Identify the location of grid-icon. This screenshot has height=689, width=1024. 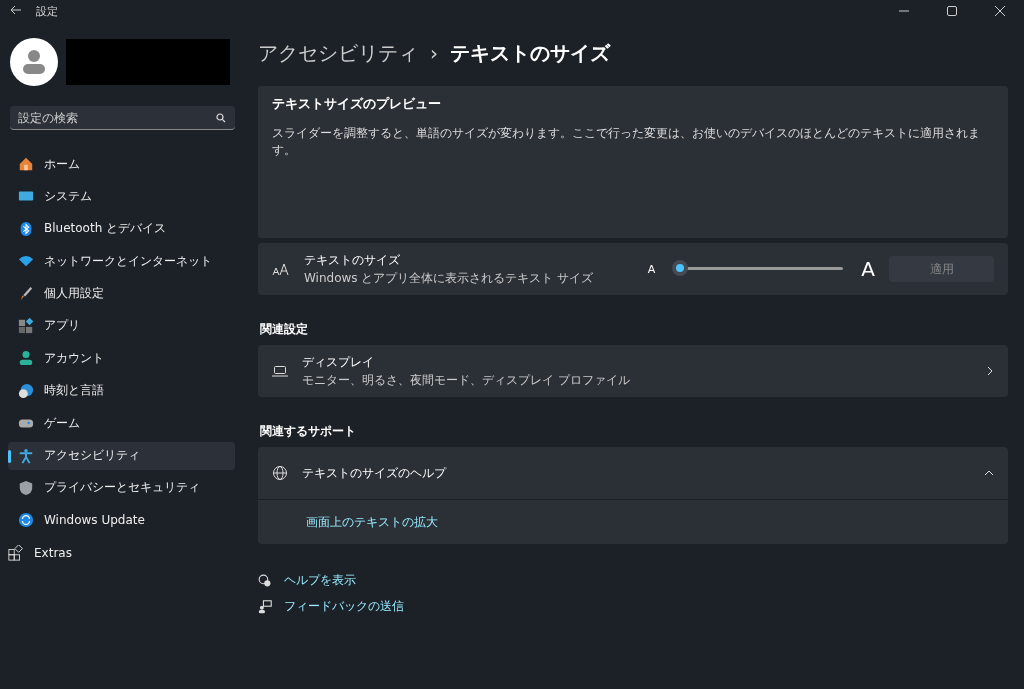
(16, 552).